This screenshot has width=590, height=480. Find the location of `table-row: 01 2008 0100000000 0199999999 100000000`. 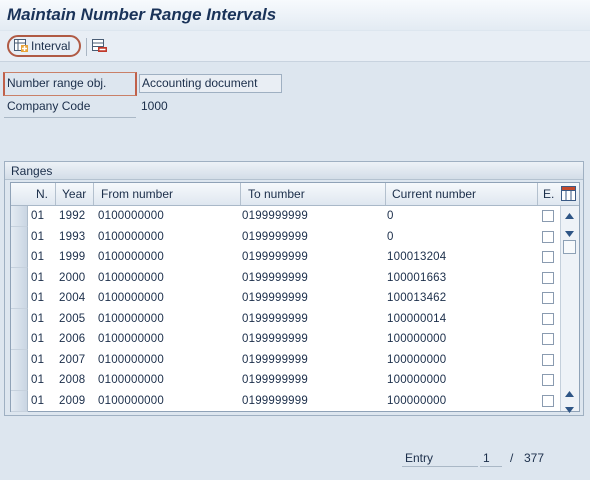

table-row: 01 2008 0100000000 0199999999 100000000 is located at coordinates (285, 380).